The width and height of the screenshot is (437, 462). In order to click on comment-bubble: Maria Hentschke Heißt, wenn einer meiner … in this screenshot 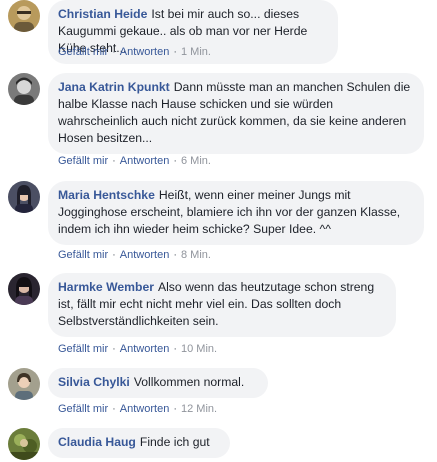, I will do `click(236, 213)`.